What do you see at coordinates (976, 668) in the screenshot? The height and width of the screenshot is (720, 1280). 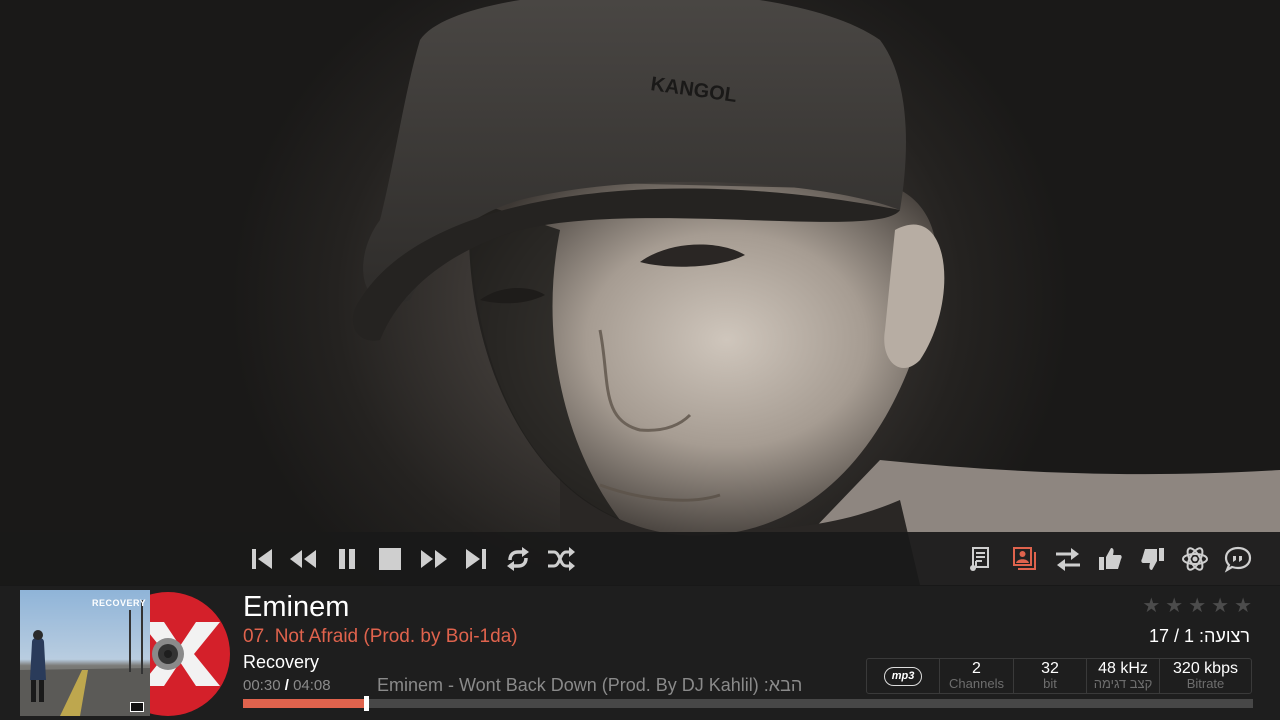 I see `channels-value: 2` at bounding box center [976, 668].